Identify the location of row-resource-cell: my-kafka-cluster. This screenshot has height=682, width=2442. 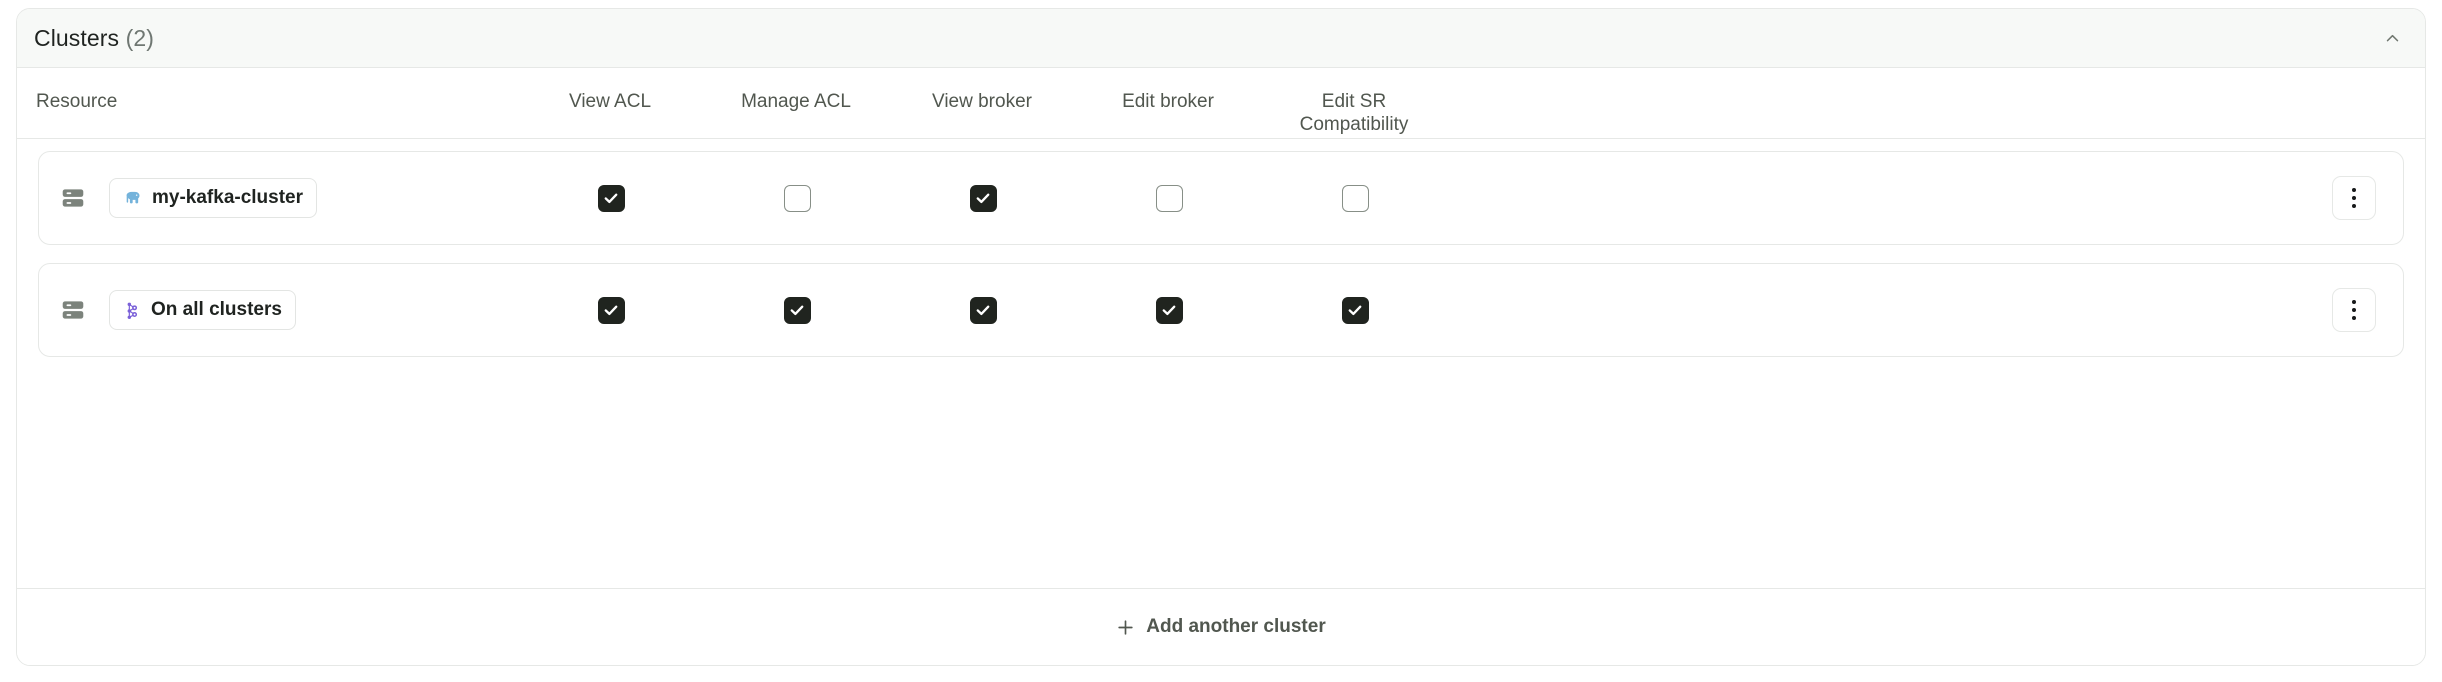
(278, 198).